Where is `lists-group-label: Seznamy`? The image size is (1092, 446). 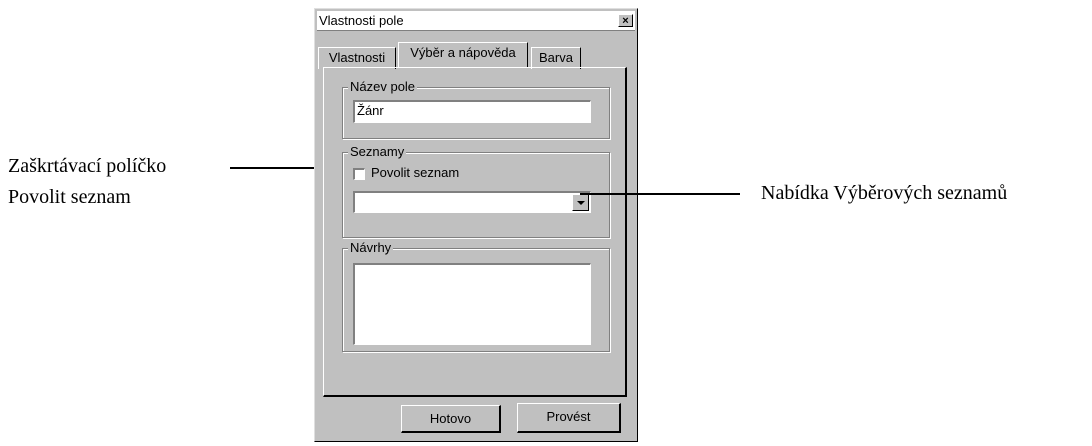
lists-group-label: Seznamy is located at coordinates (377, 152).